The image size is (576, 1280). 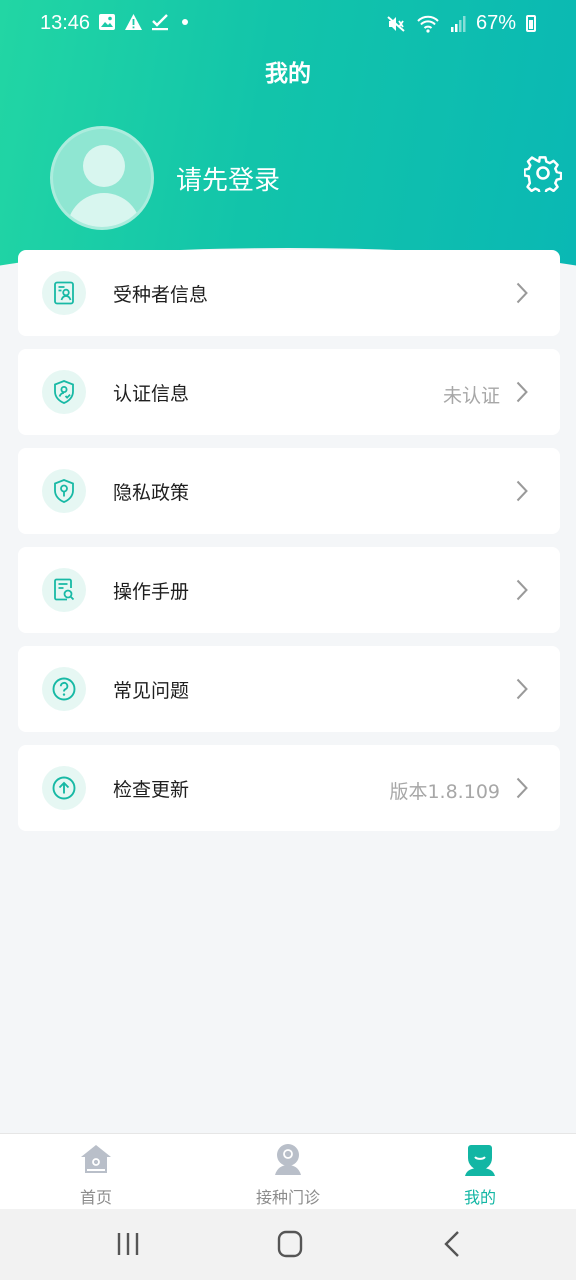 What do you see at coordinates (289, 689) in the screenshot?
I see `menu-item-faq: 常见问题` at bounding box center [289, 689].